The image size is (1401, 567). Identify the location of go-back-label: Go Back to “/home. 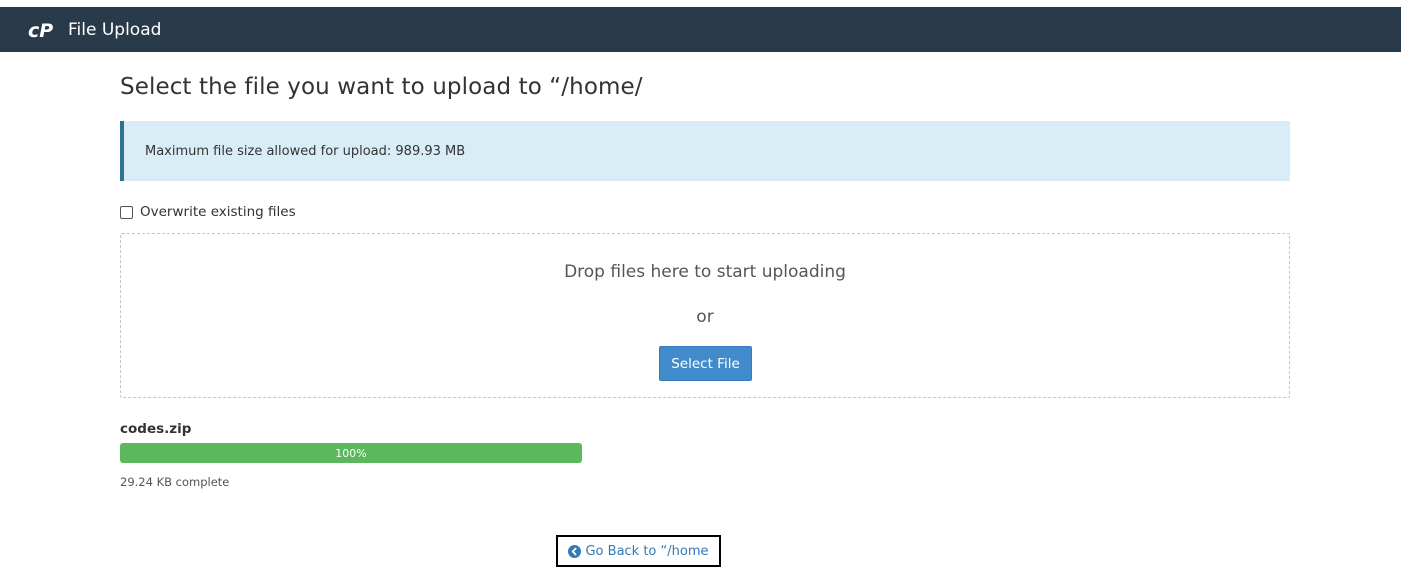
(647, 551).